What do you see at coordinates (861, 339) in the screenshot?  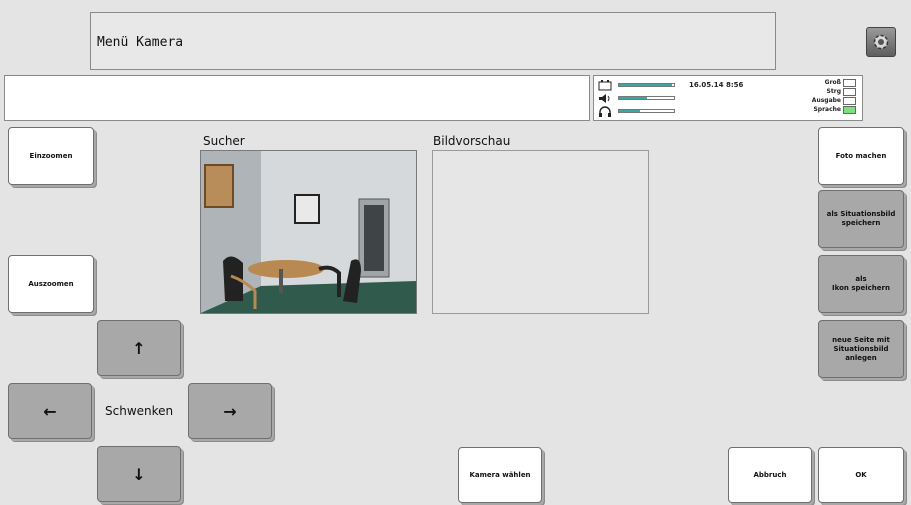 I see `new-page-label-line1: neue Seite mit` at bounding box center [861, 339].